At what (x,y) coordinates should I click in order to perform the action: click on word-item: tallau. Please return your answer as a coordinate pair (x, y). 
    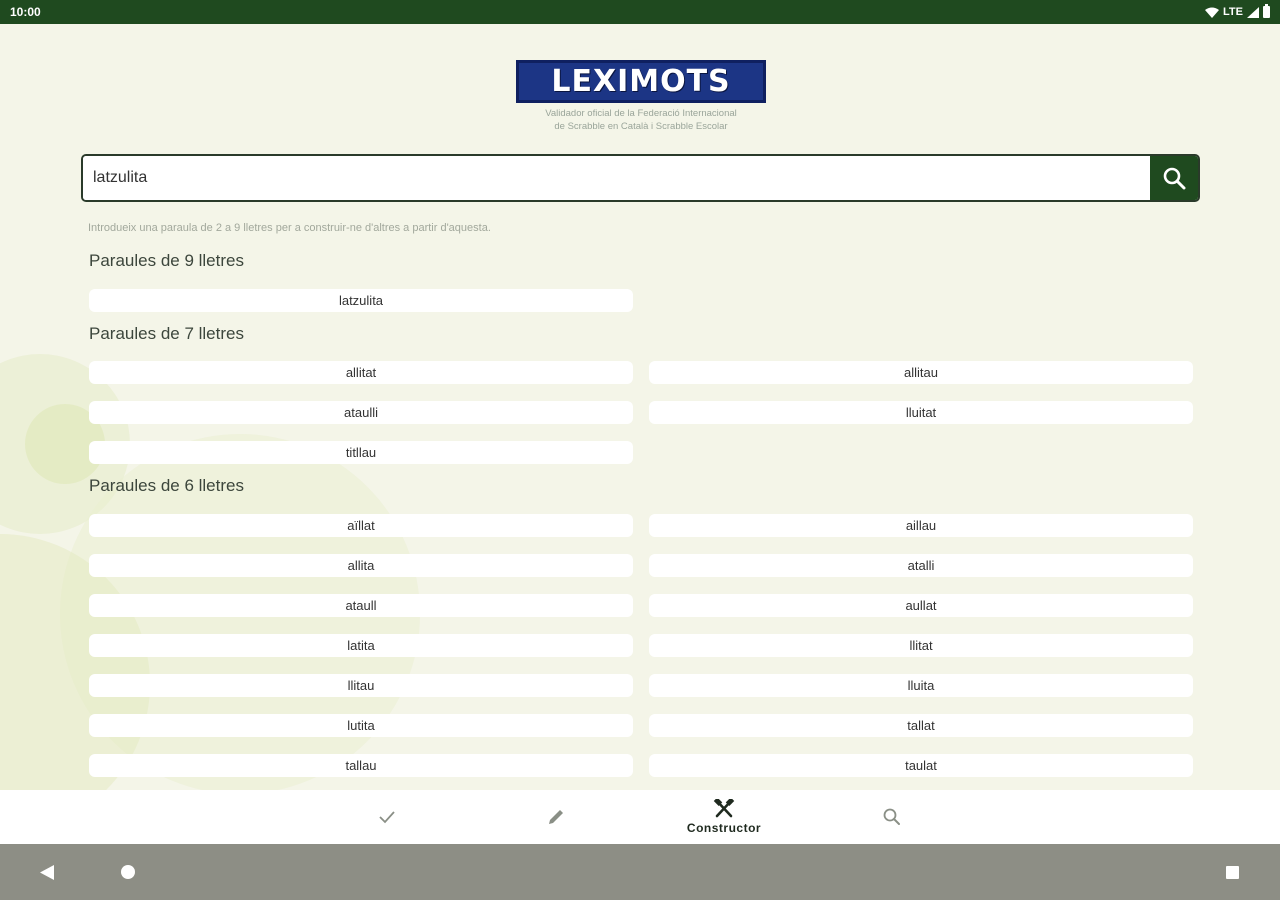
    Looking at the image, I should click on (361, 765).